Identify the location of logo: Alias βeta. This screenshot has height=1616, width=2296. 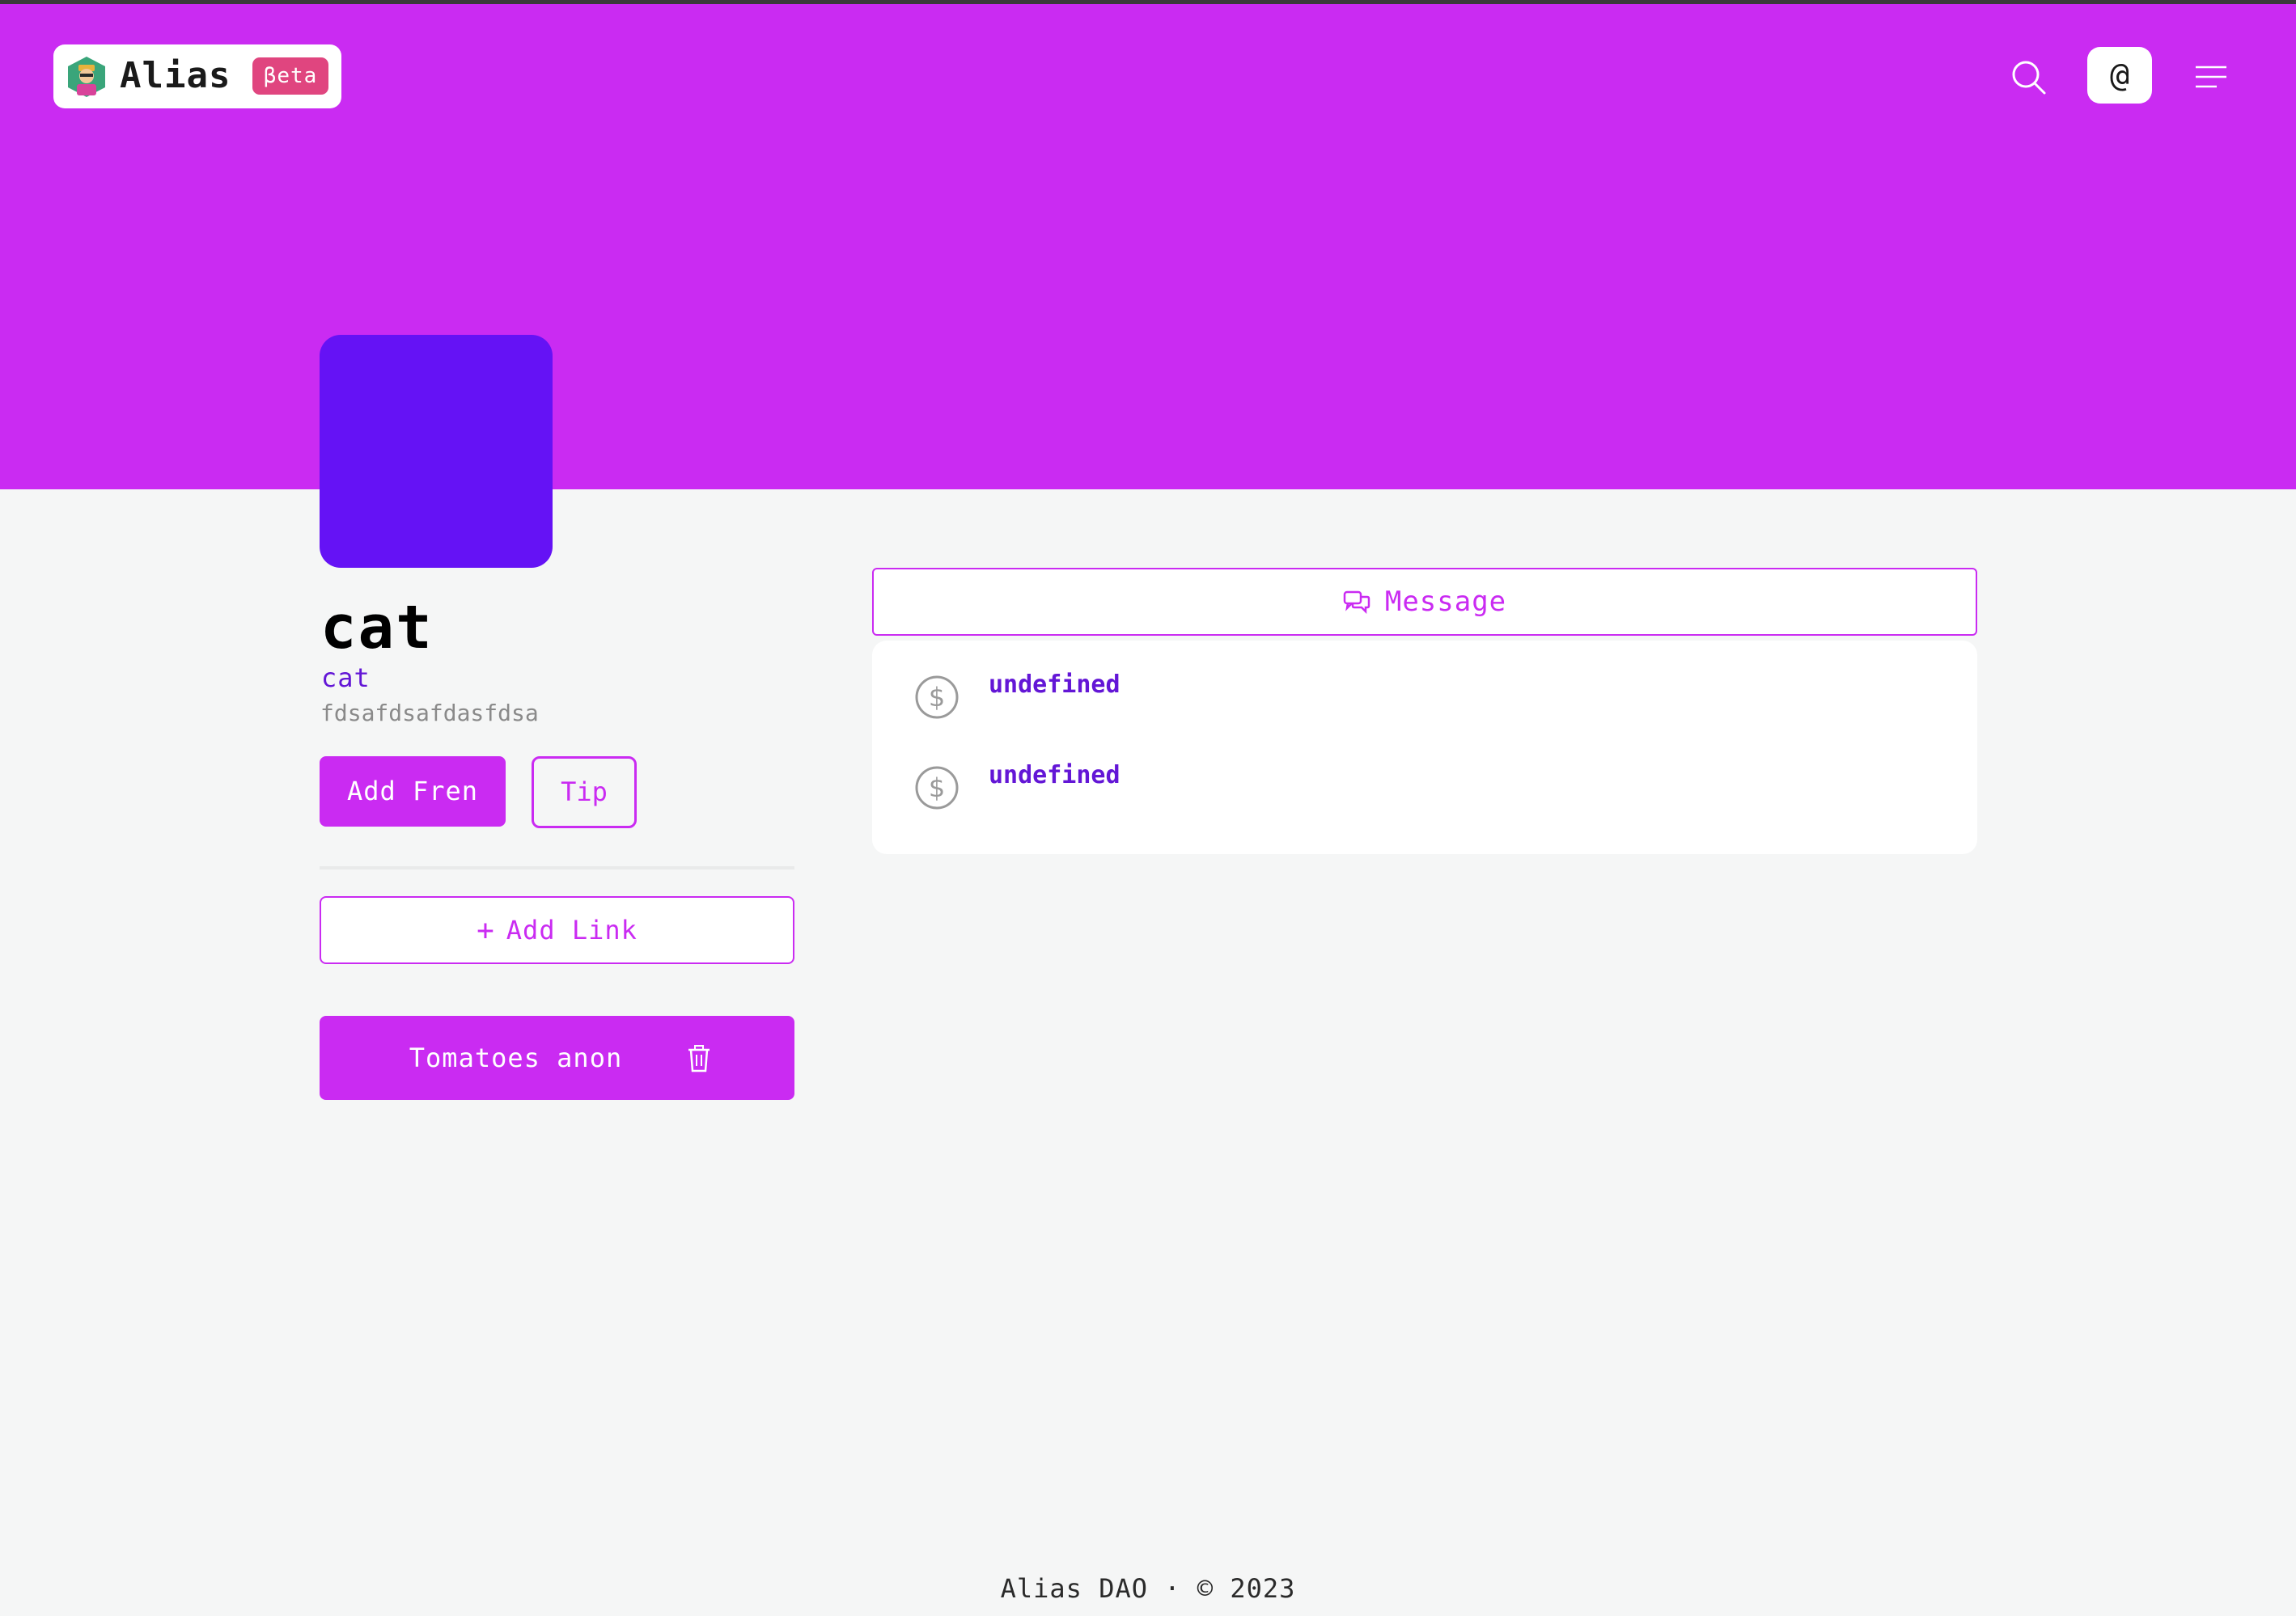
(197, 76).